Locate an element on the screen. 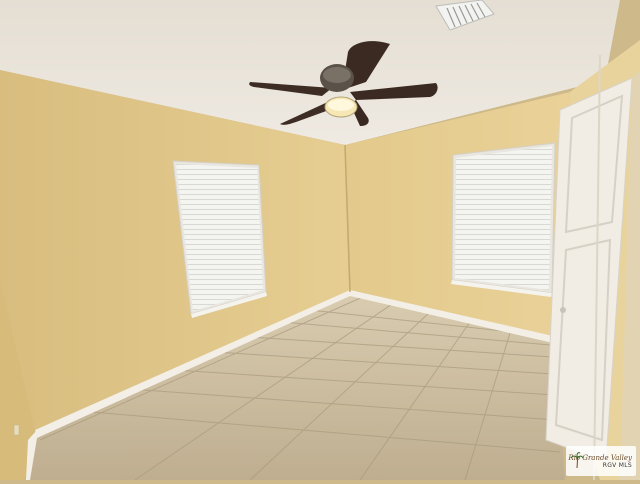  right-window-blinds is located at coordinates (503, 218).